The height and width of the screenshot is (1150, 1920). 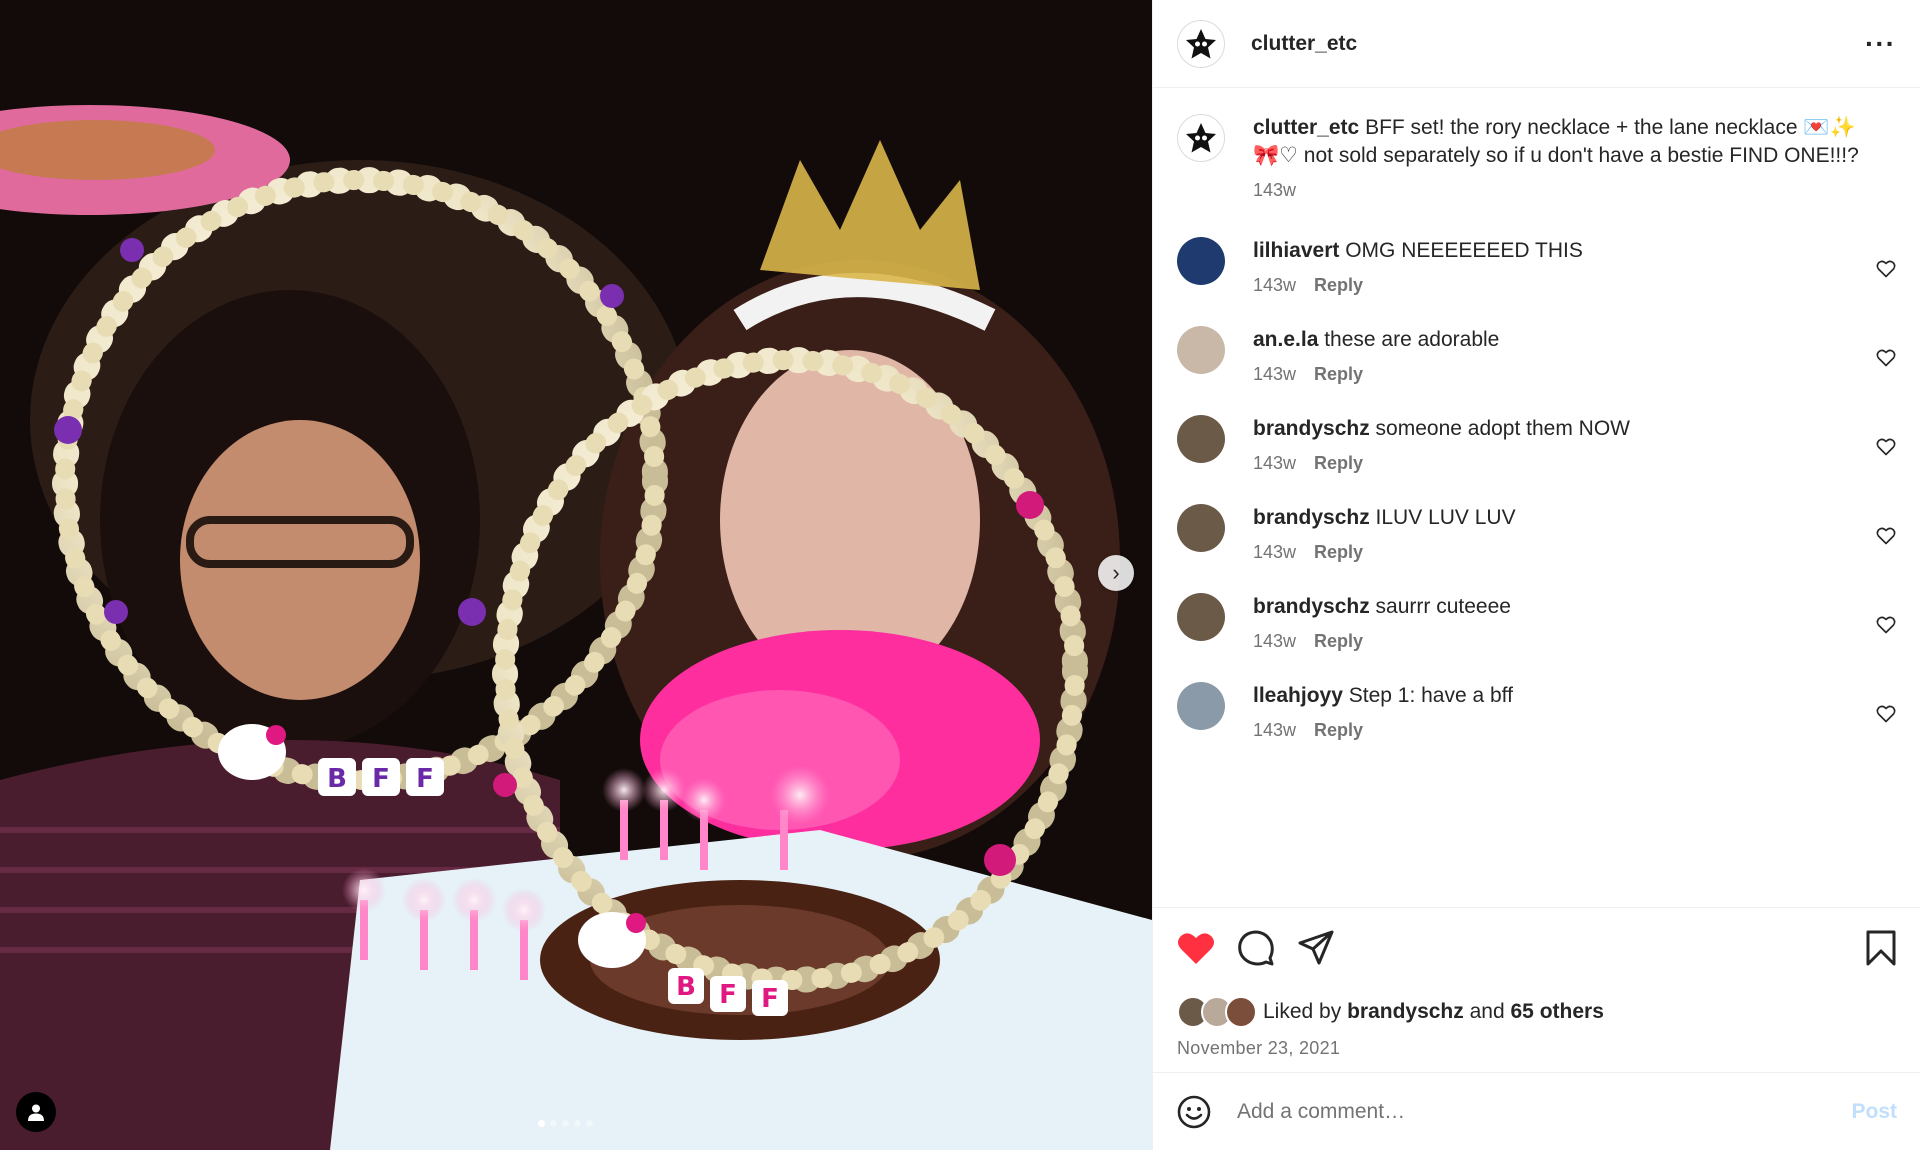 I want to click on comment-icon, so click(x=1256, y=948).